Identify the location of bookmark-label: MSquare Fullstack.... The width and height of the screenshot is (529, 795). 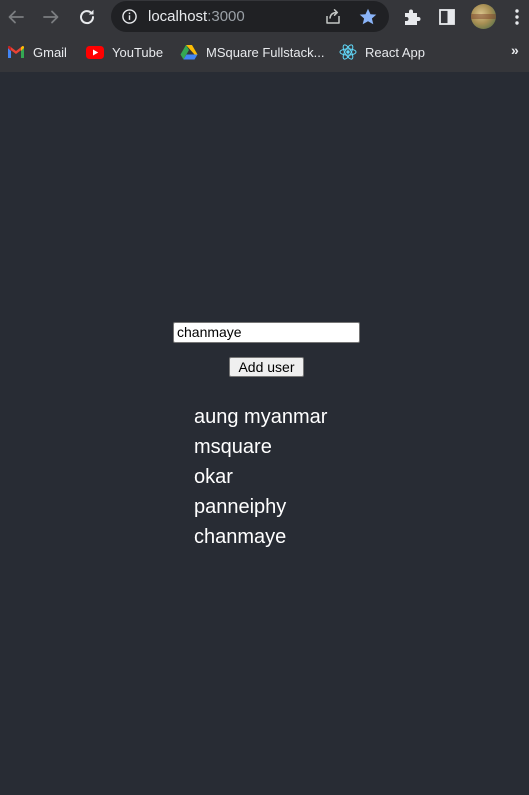
(265, 52).